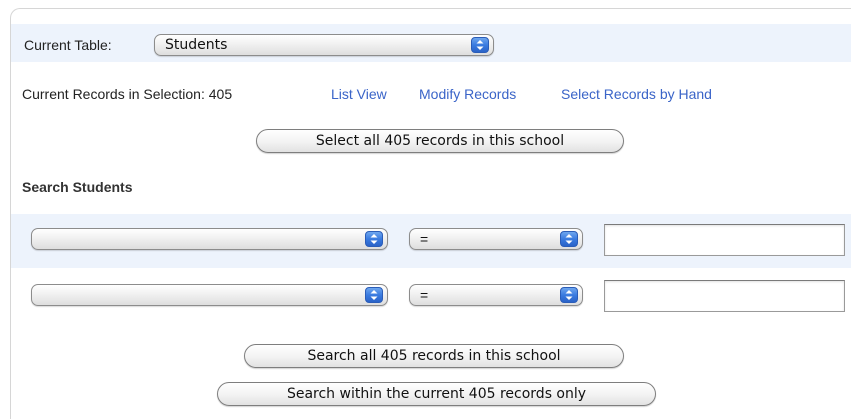 This screenshot has height=419, width=851. I want to click on search-section-heading: Search Students, so click(77, 187).